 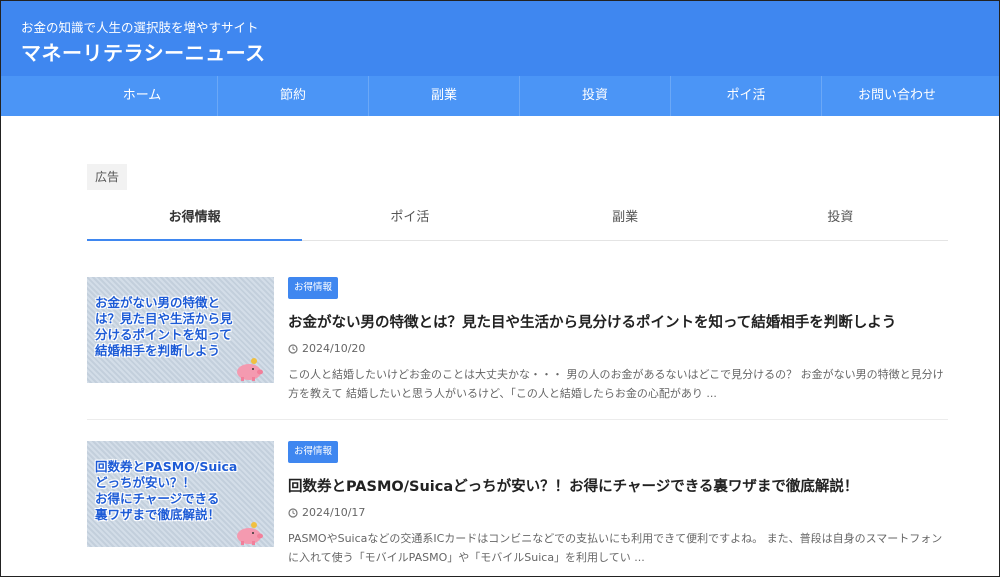 I want to click on site-header: お金の知識で人生の選択肢を増やすサイト マネーリテラシーニュース, so click(x=500, y=38).